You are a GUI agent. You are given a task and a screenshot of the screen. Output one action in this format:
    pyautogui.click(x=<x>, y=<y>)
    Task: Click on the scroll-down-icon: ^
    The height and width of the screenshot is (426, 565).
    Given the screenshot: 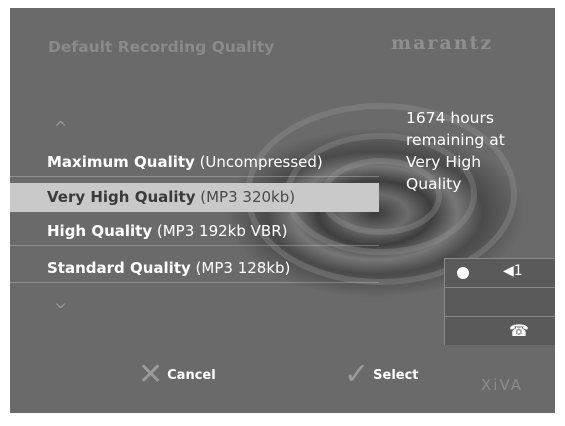 What is the action you would take?
    pyautogui.click(x=60, y=301)
    